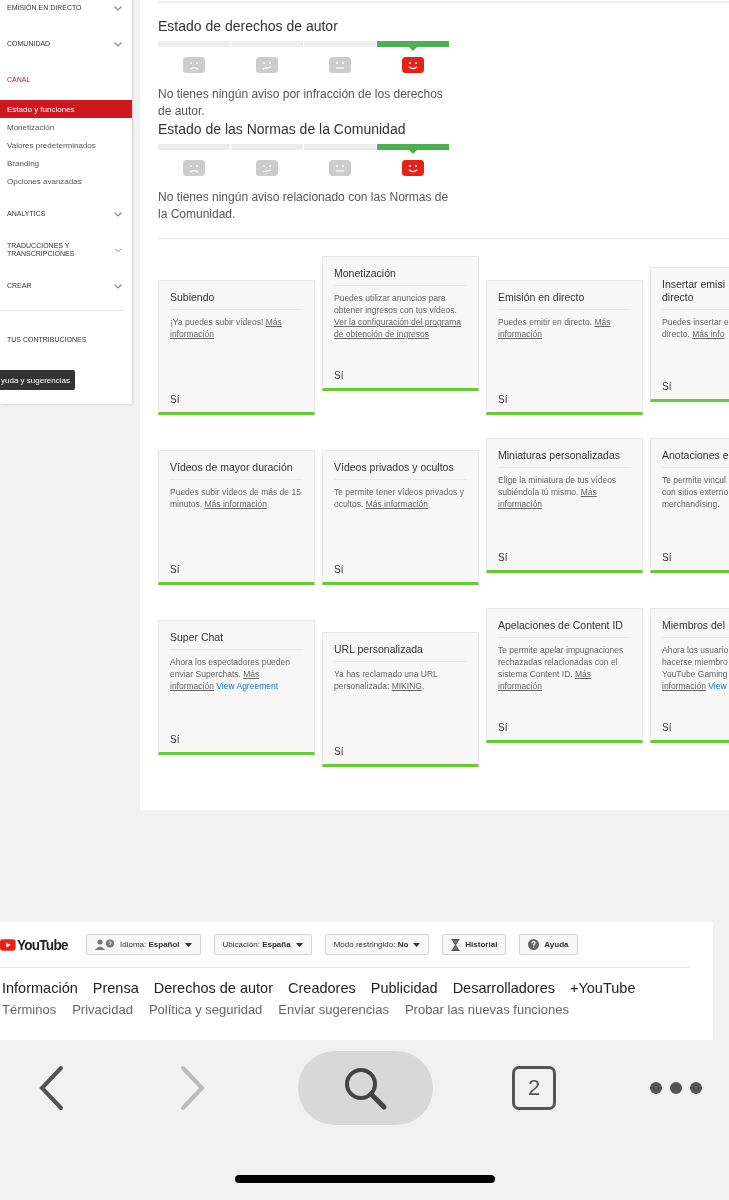 This screenshot has width=729, height=1200. Describe the element at coordinates (66, 109) in the screenshot. I see `sidebar-item: Estado y funciones` at that location.